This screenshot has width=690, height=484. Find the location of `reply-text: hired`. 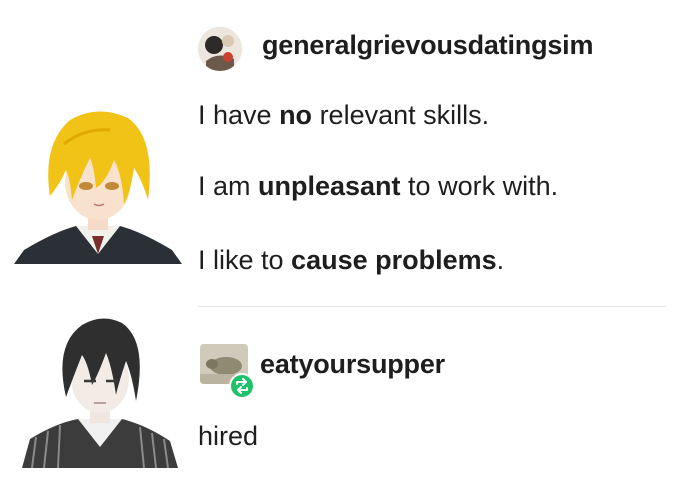

reply-text: hired is located at coordinates (228, 436).